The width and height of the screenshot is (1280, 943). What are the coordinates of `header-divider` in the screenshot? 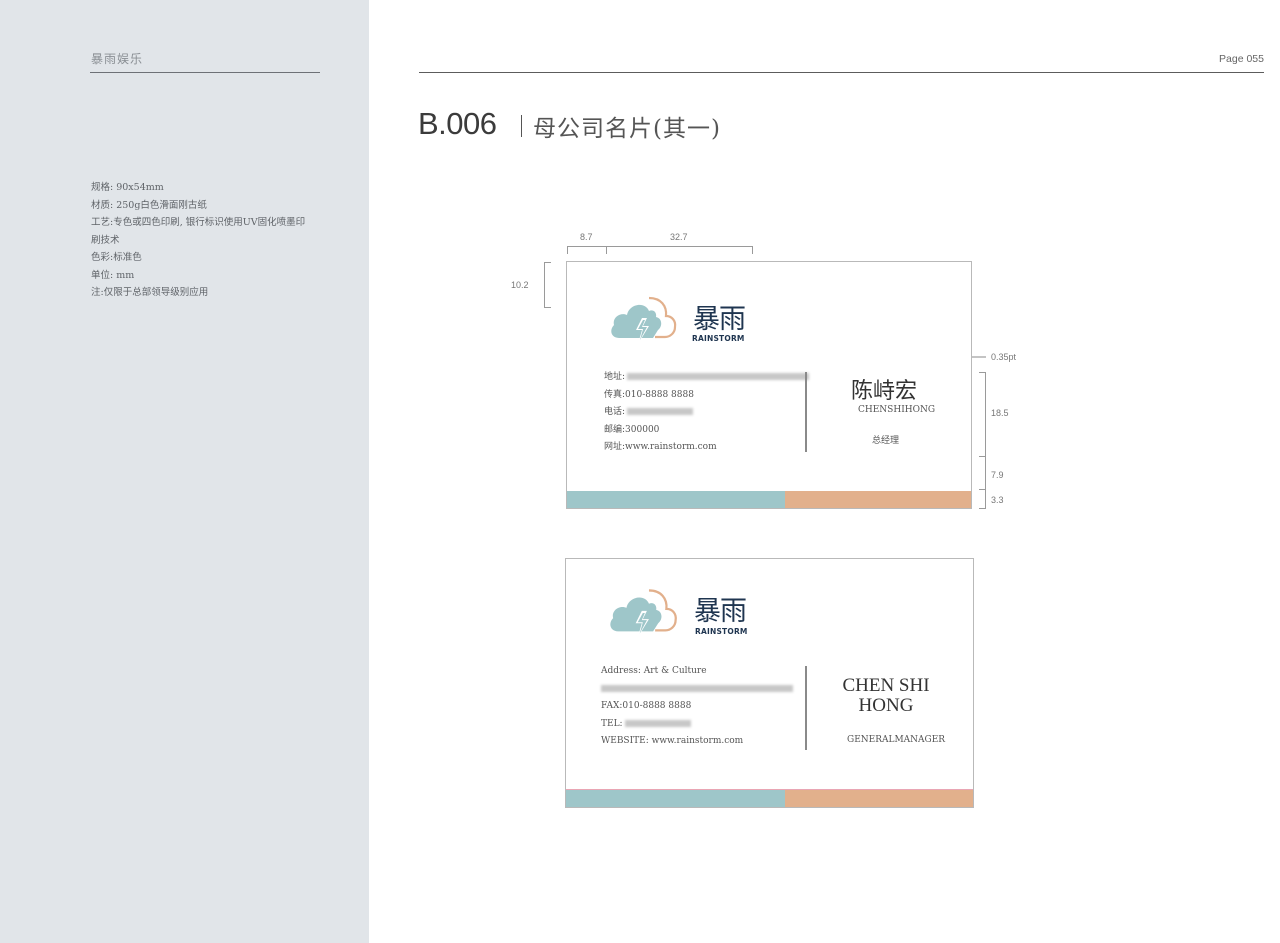 It's located at (841, 72).